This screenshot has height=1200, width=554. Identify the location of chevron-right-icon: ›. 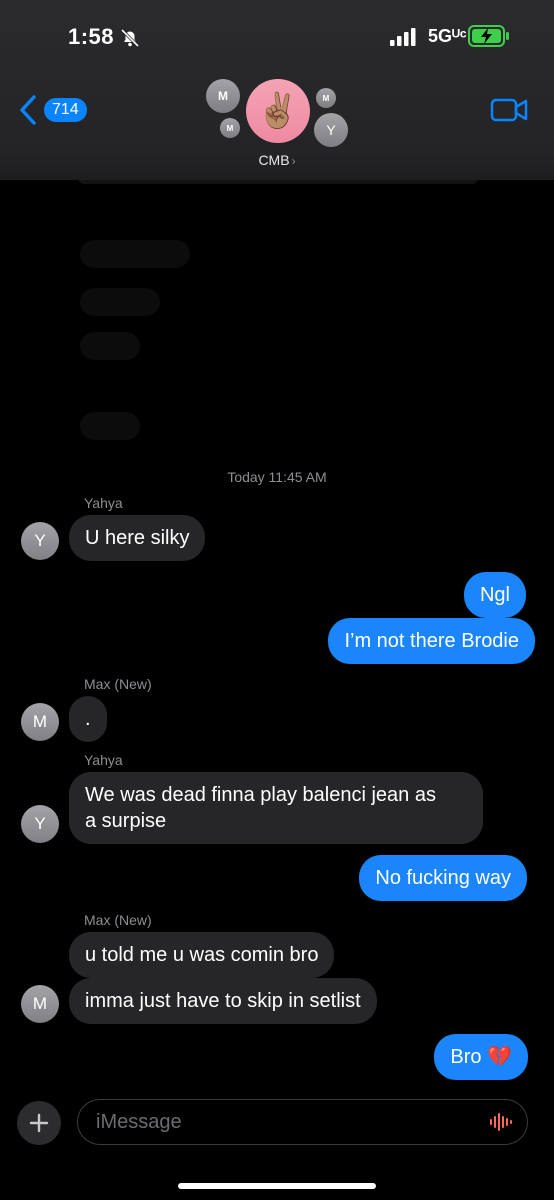
(293, 161).